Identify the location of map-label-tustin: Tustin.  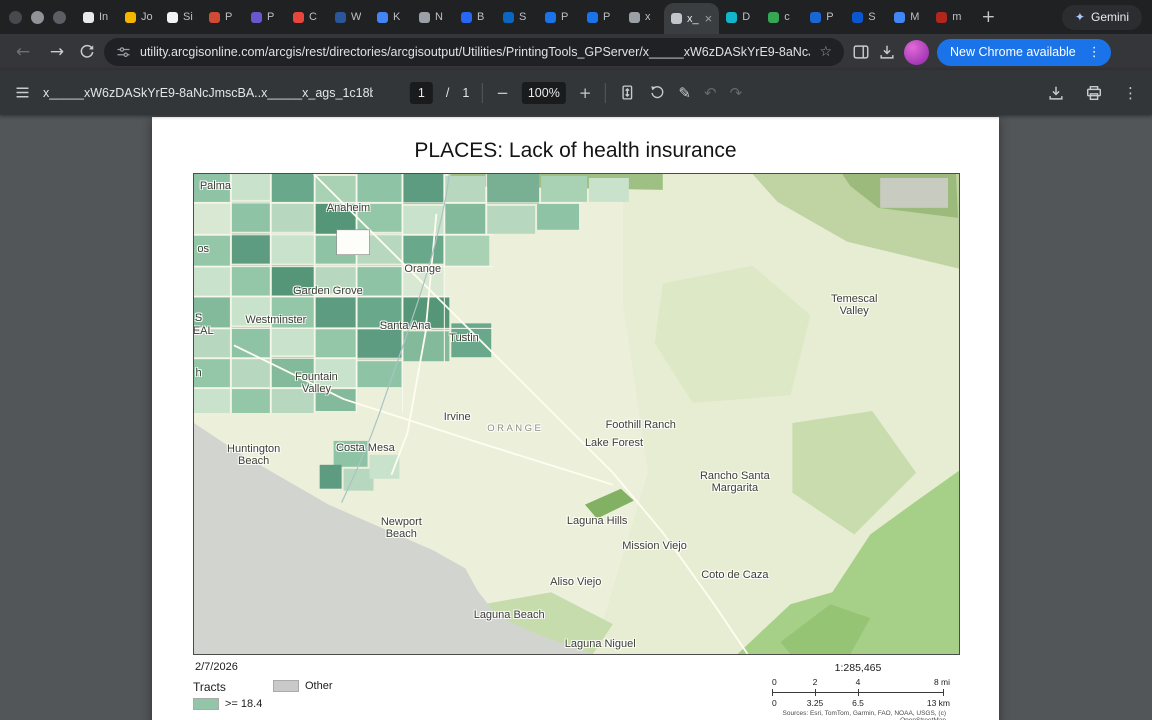
(464, 338).